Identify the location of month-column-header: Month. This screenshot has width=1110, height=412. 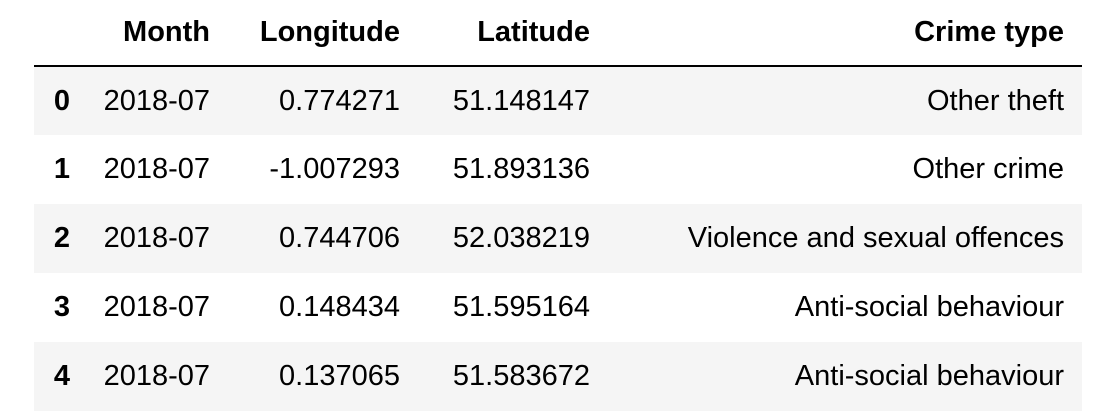
(166, 32).